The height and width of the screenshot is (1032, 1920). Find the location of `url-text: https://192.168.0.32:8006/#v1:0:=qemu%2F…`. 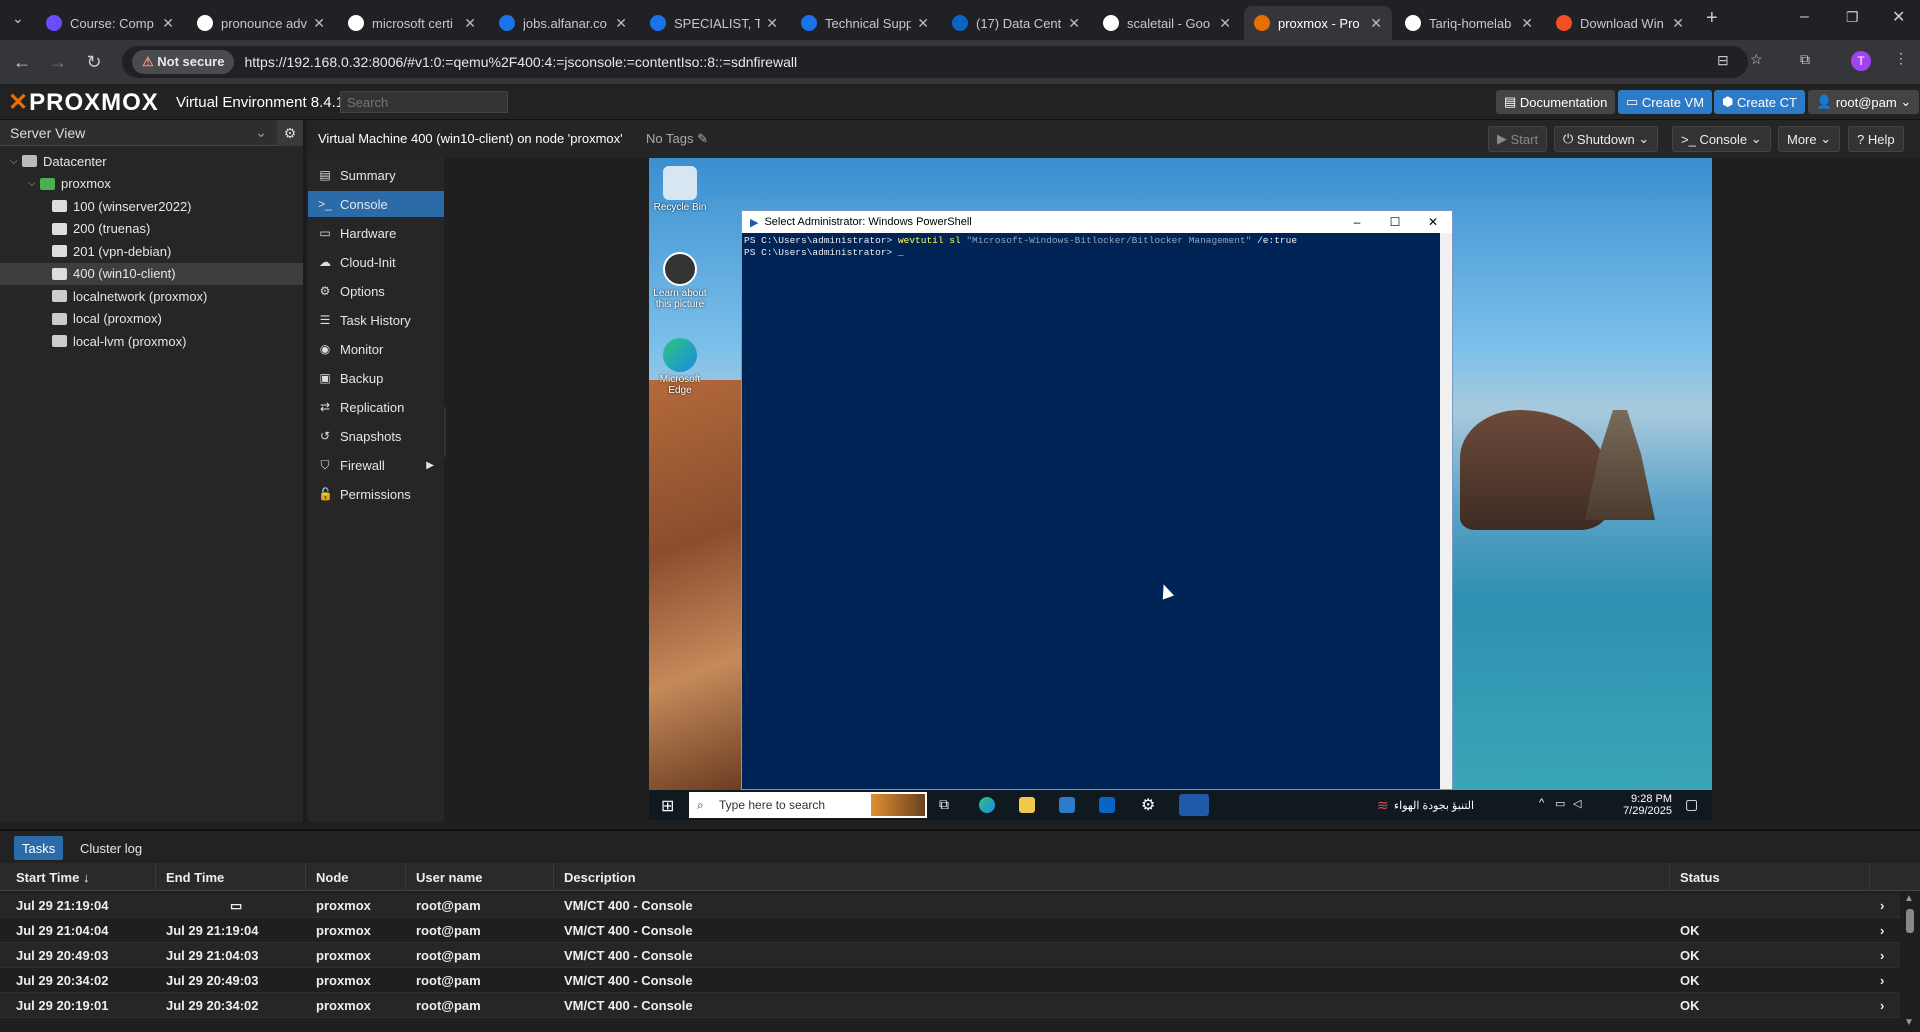

url-text: https://192.168.0.32:8006/#v1:0:=qemu%2F… is located at coordinates (520, 62).